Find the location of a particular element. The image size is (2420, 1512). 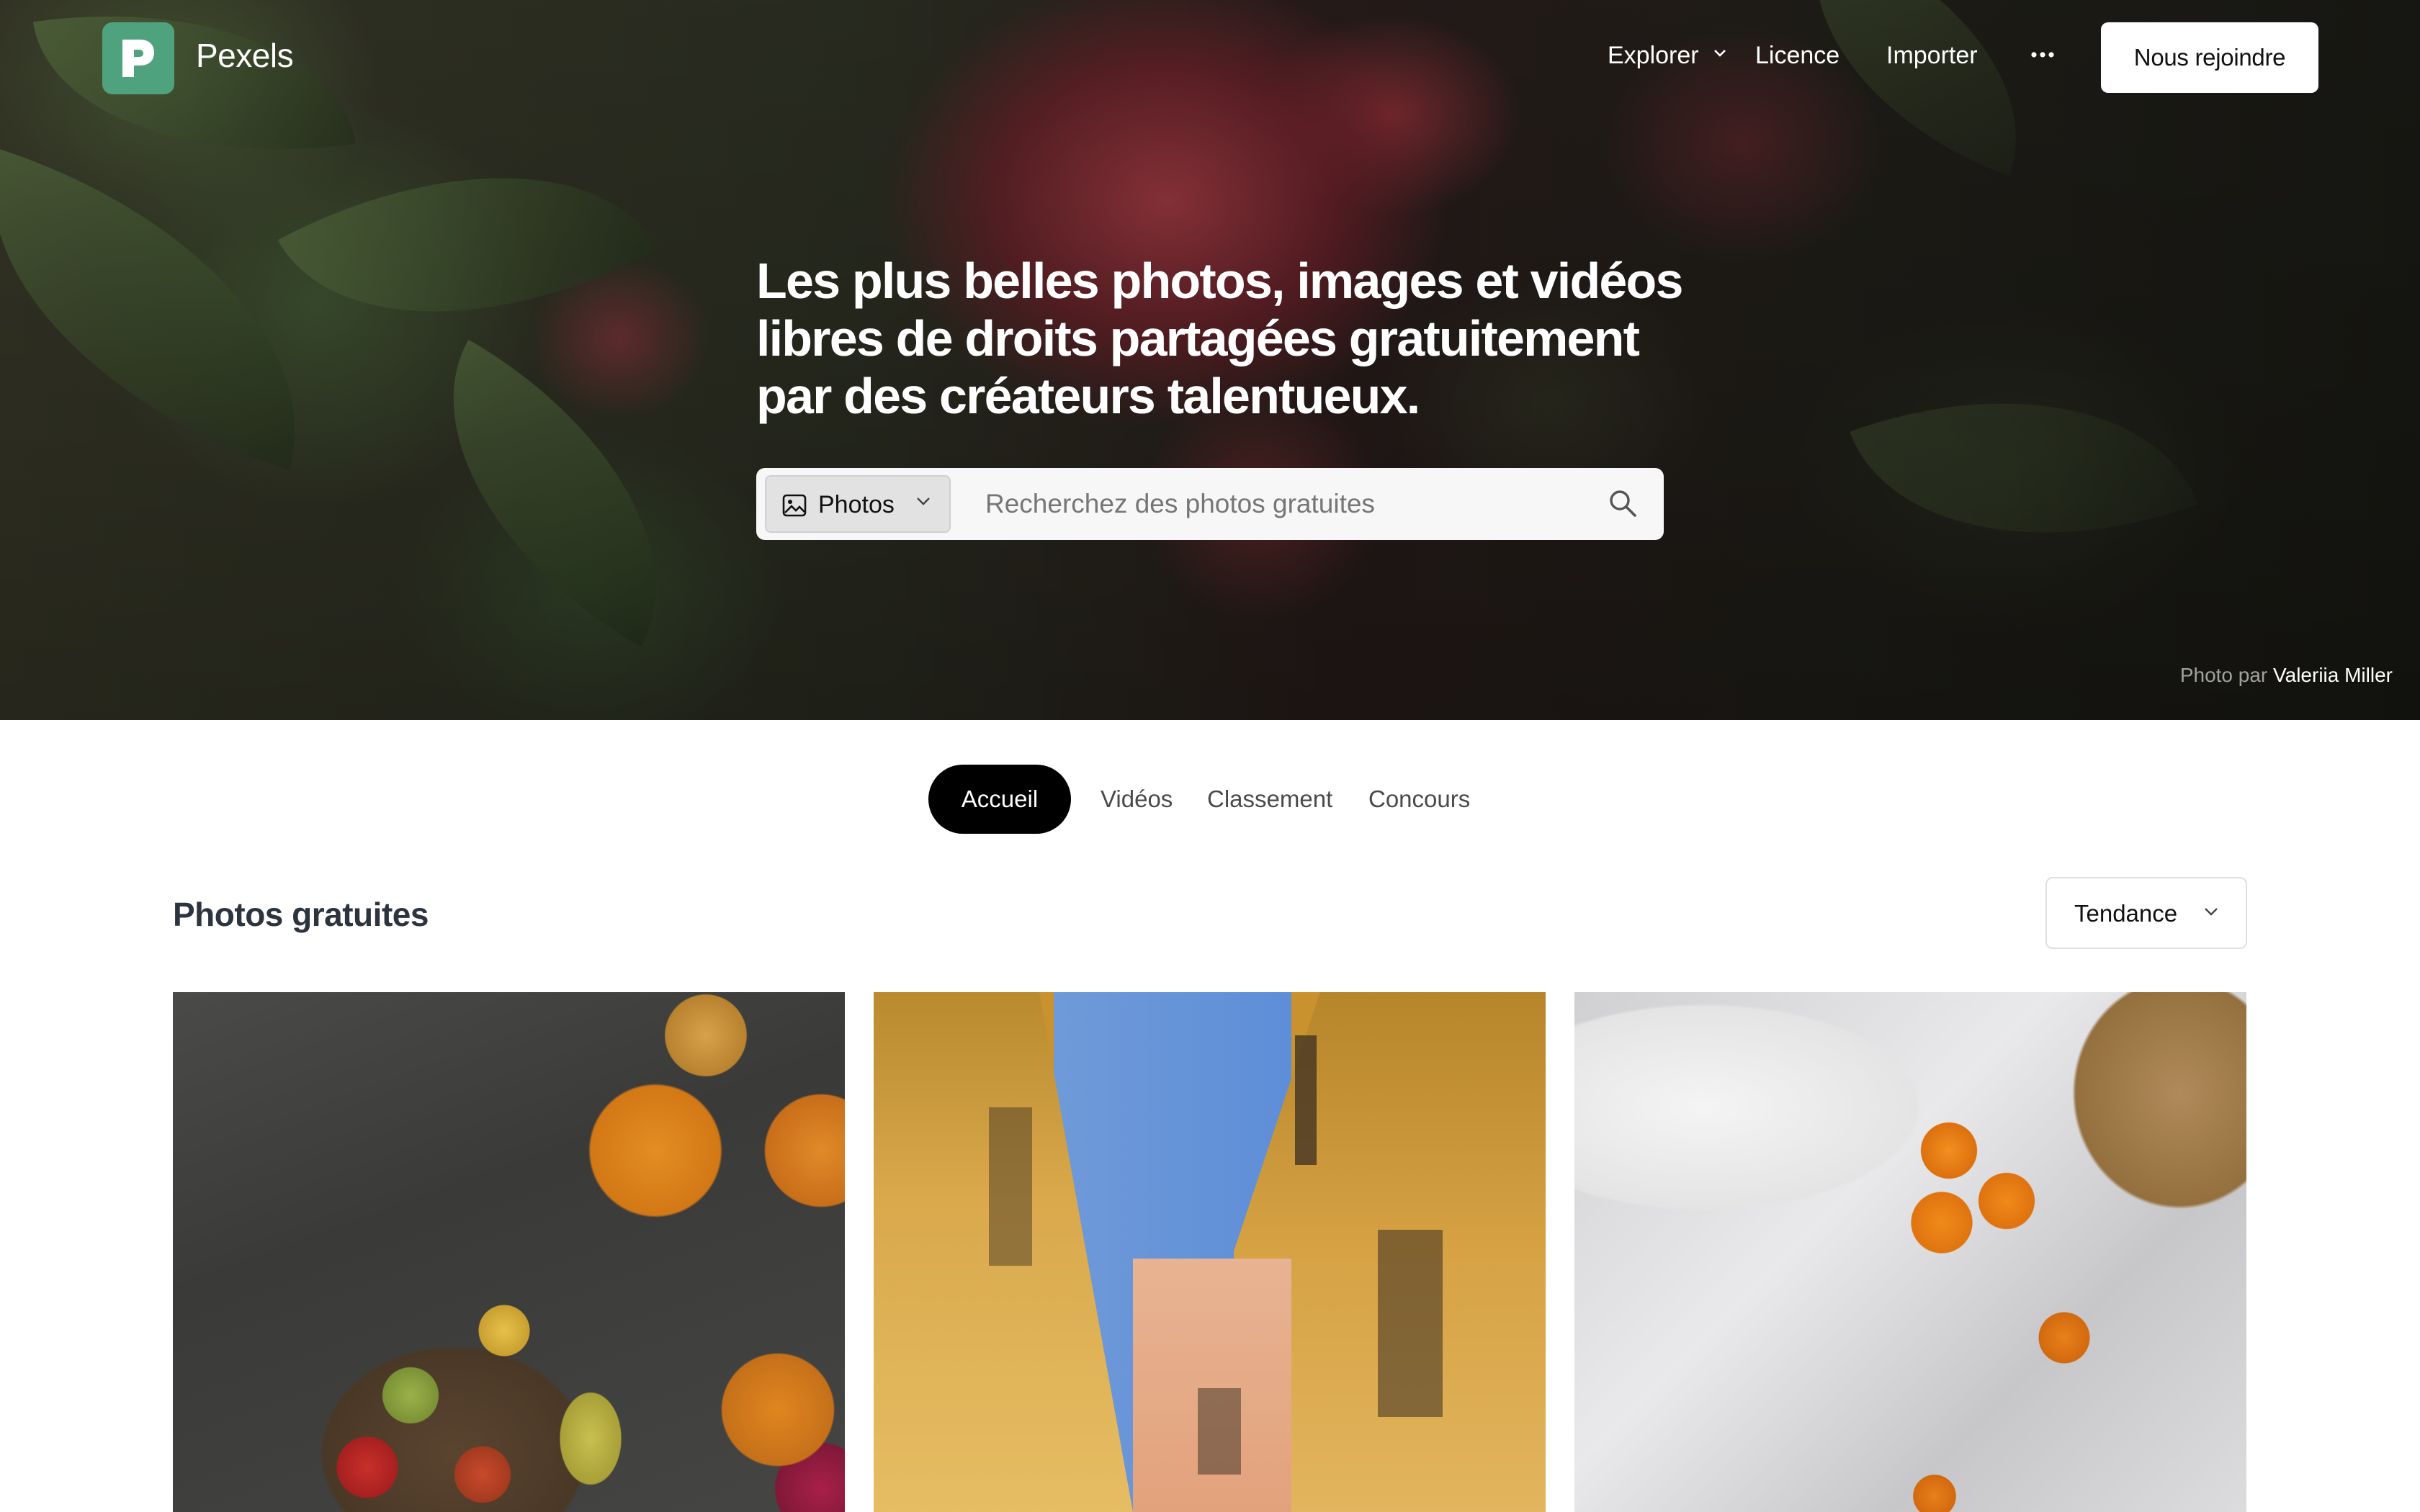

more-icon is located at coordinates (2043, 55).